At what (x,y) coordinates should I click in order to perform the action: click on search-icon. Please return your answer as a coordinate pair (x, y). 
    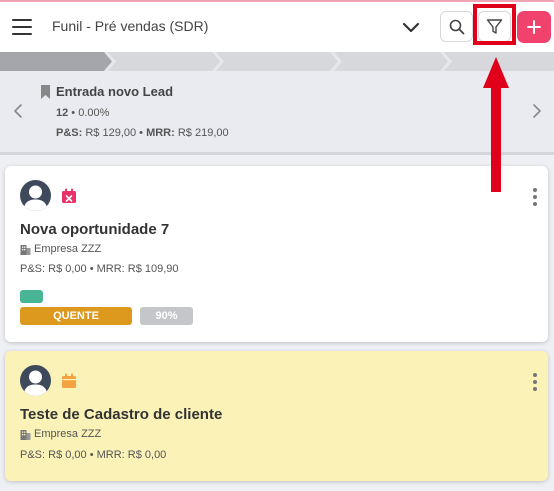
    Looking at the image, I should click on (456, 26).